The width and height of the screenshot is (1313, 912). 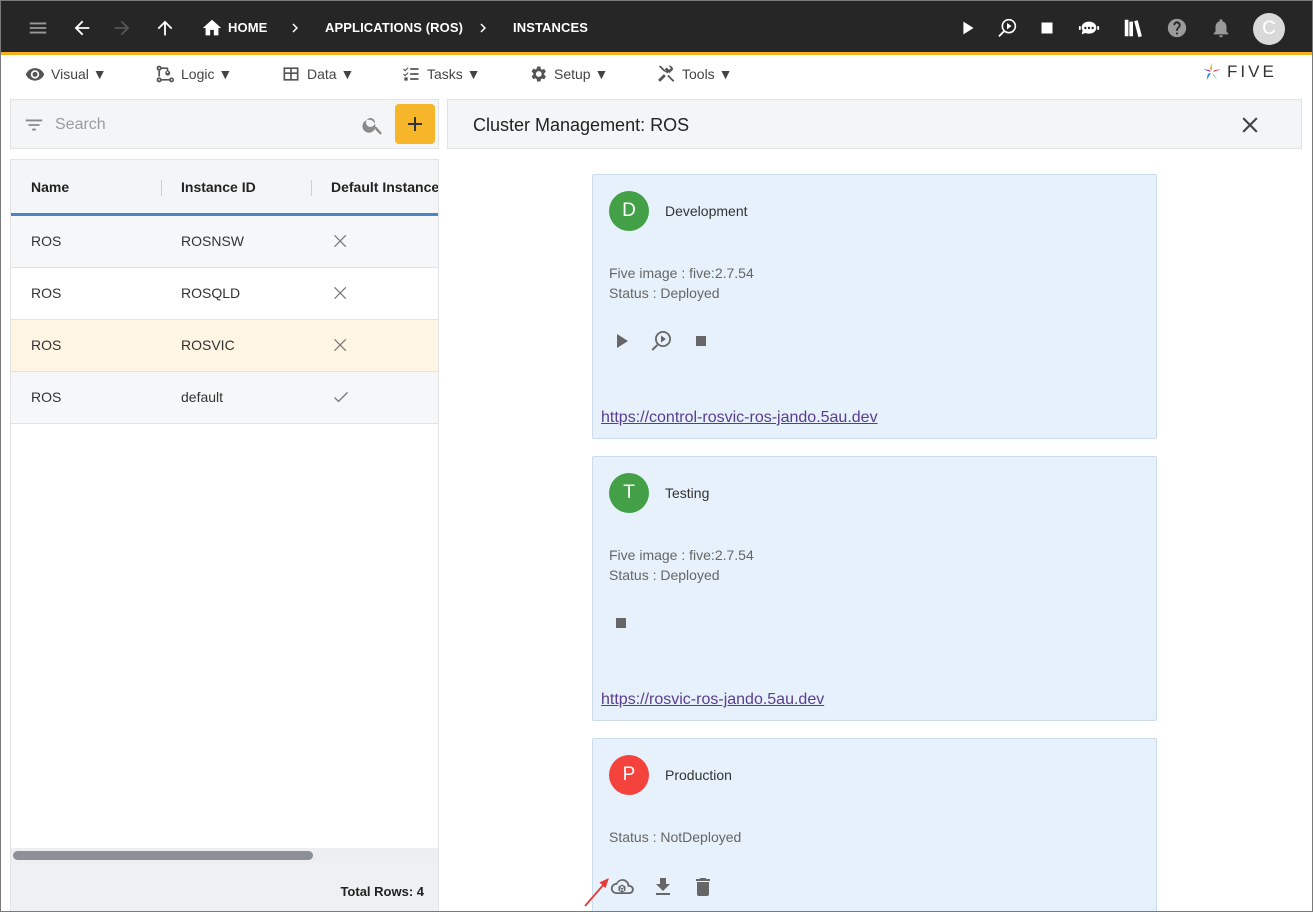 I want to click on menu-tools-label: Tools ▼, so click(x=707, y=74).